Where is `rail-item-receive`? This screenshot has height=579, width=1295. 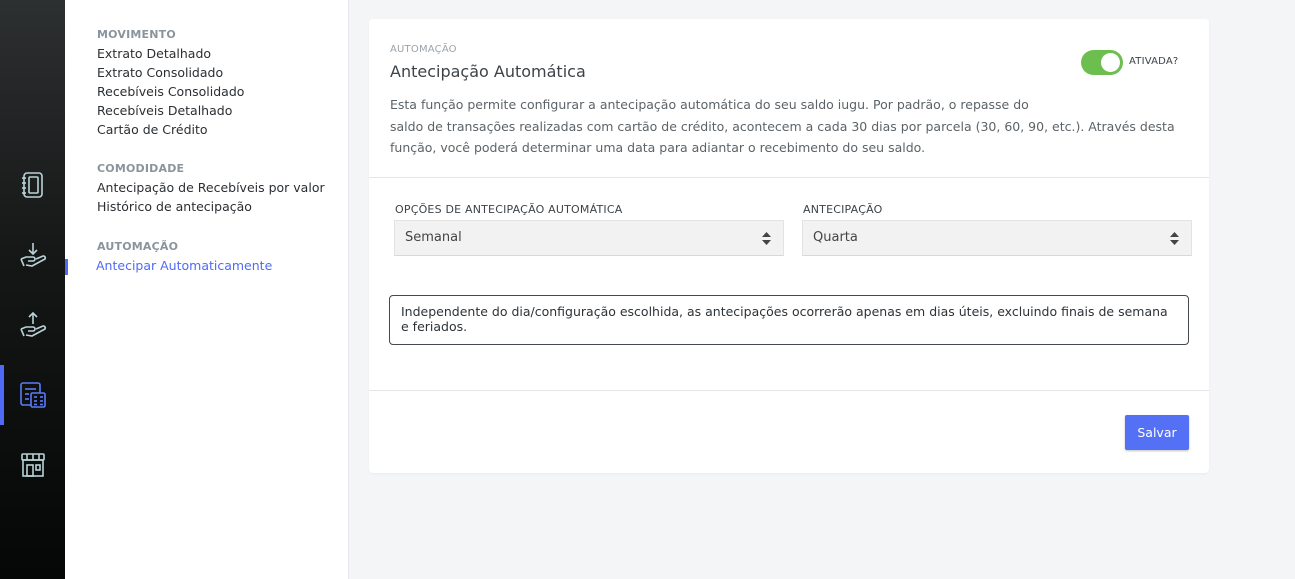 rail-item-receive is located at coordinates (32, 255).